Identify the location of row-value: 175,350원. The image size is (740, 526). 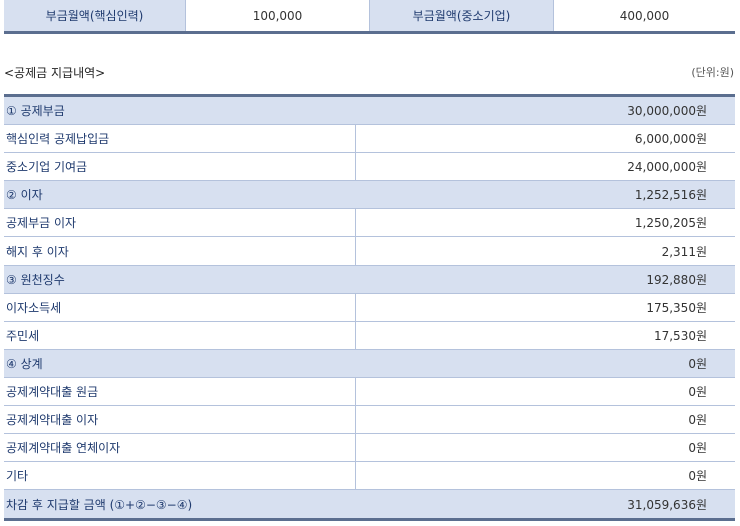
(676, 307).